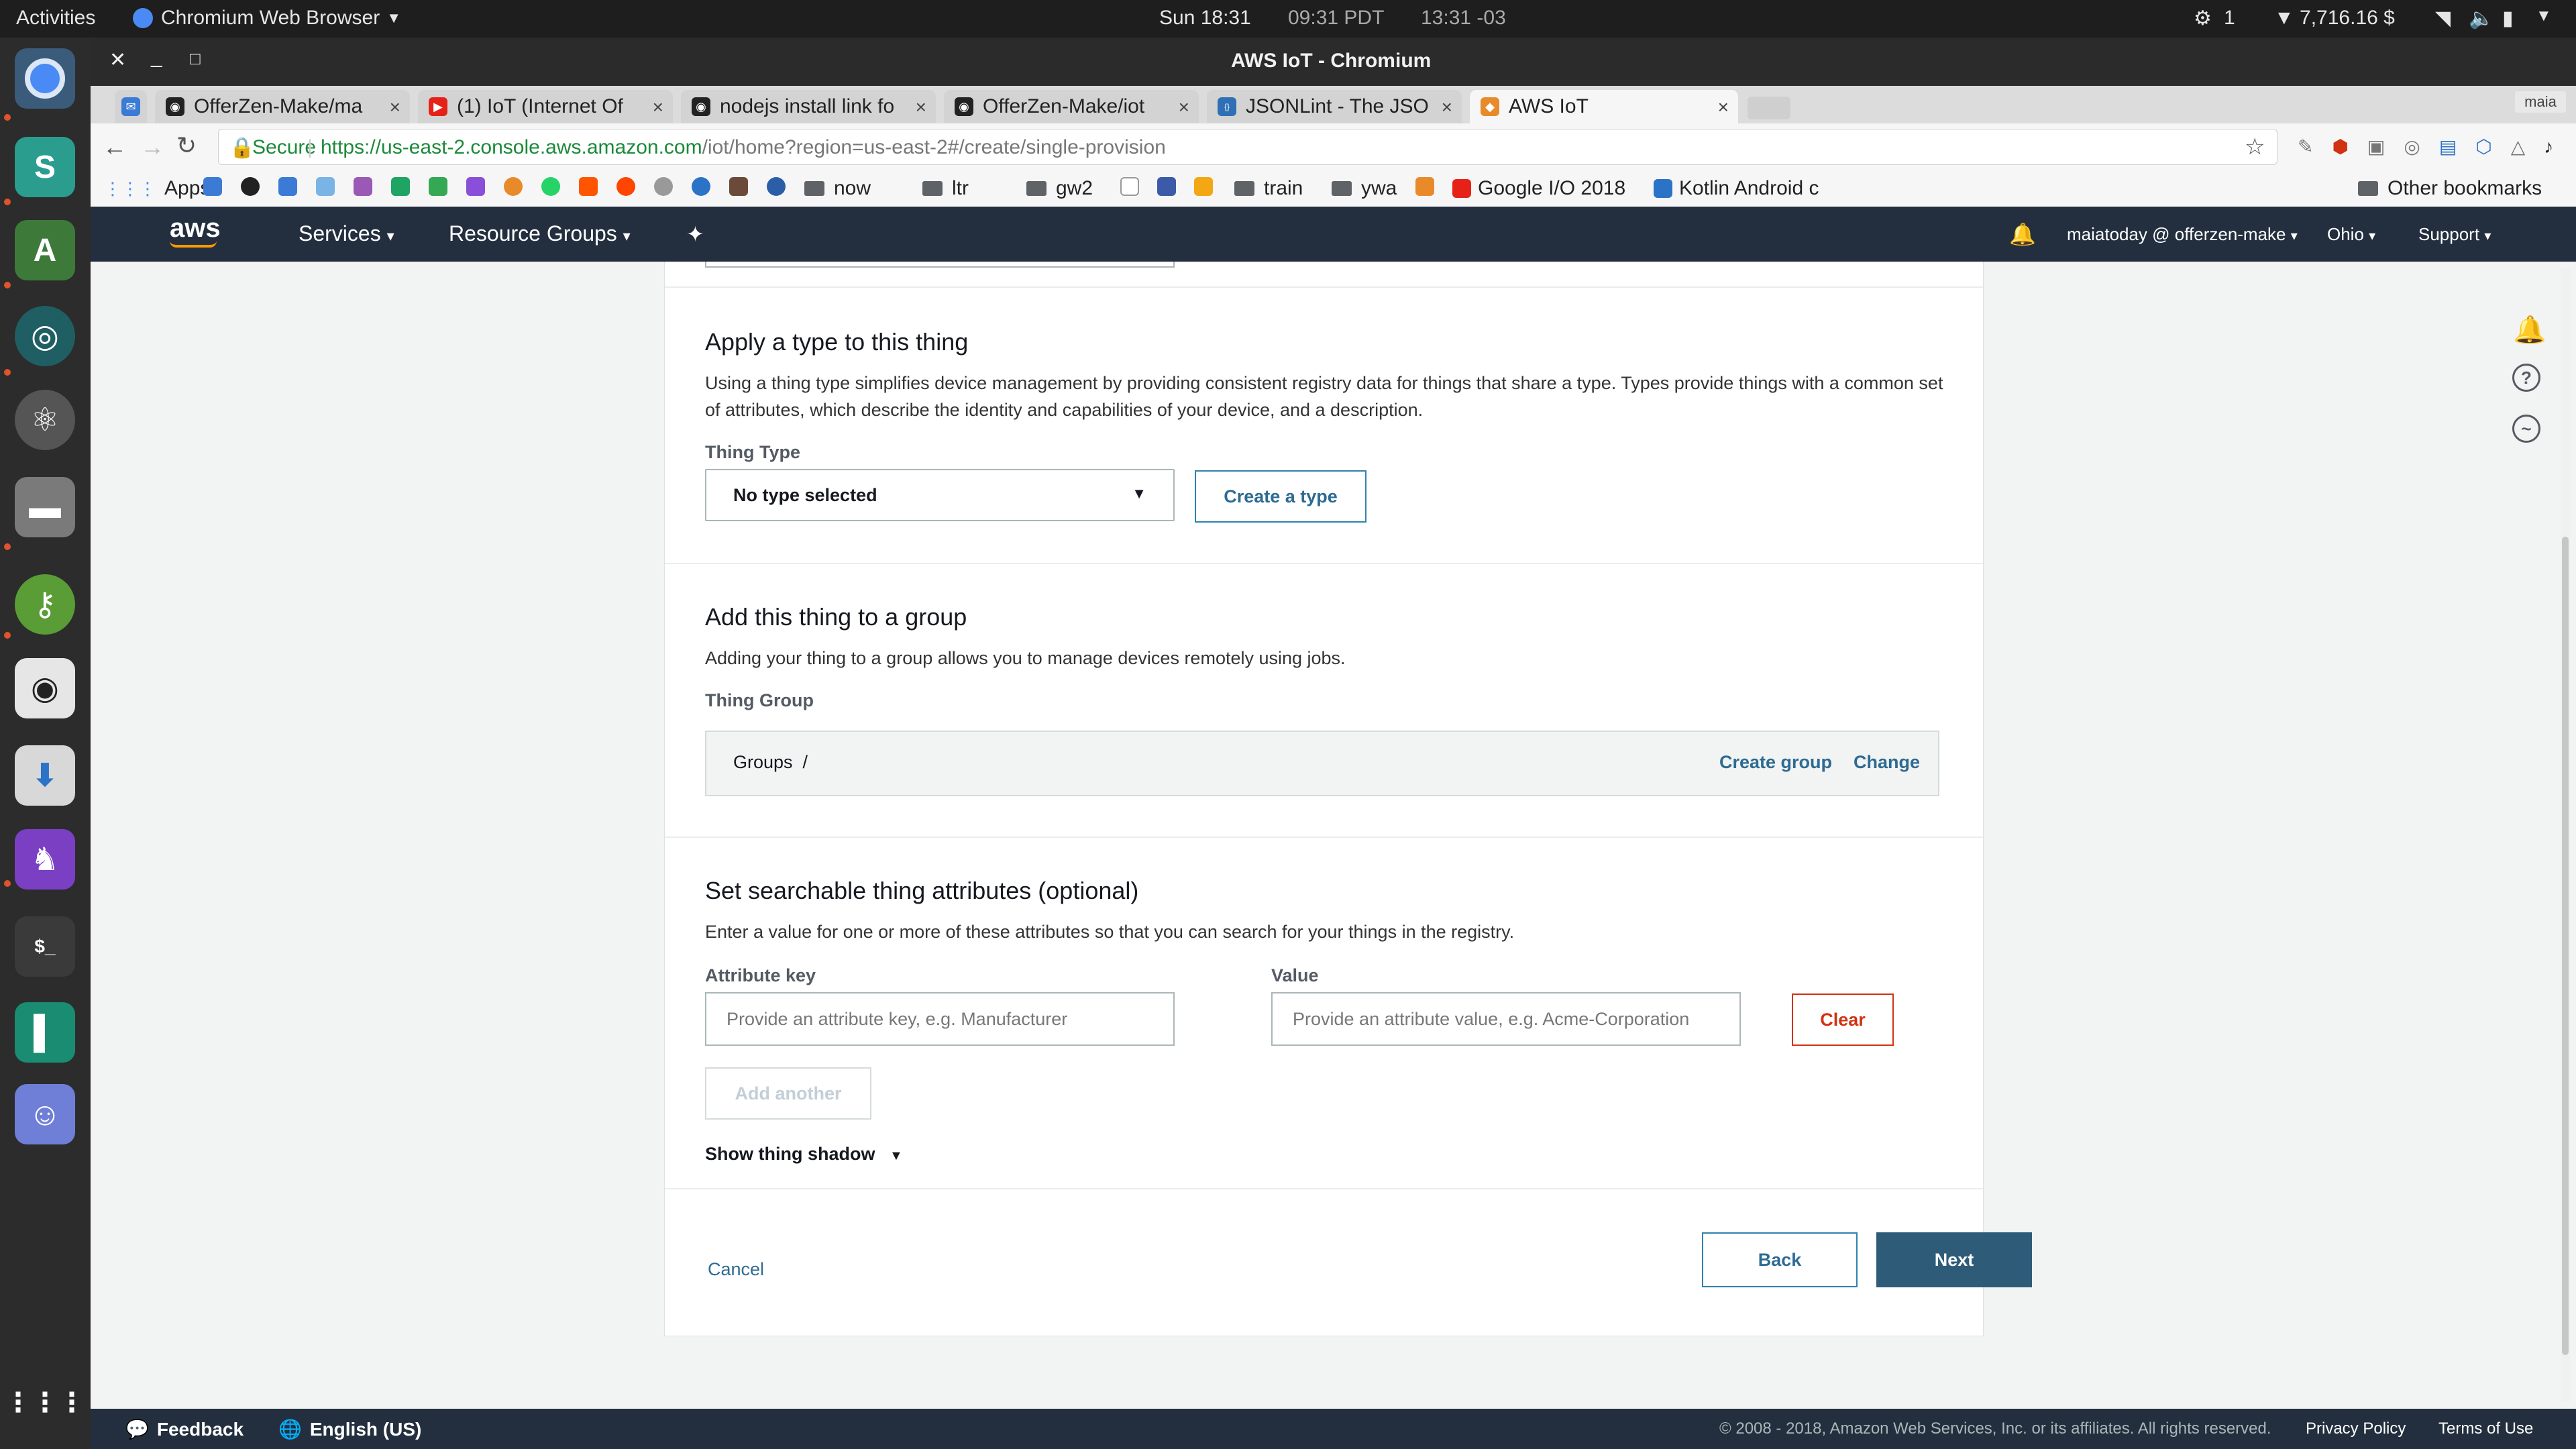 The height and width of the screenshot is (1449, 2576). Describe the element at coordinates (45, 1032) in the screenshot. I see `book-dock-icon: ▌` at that location.